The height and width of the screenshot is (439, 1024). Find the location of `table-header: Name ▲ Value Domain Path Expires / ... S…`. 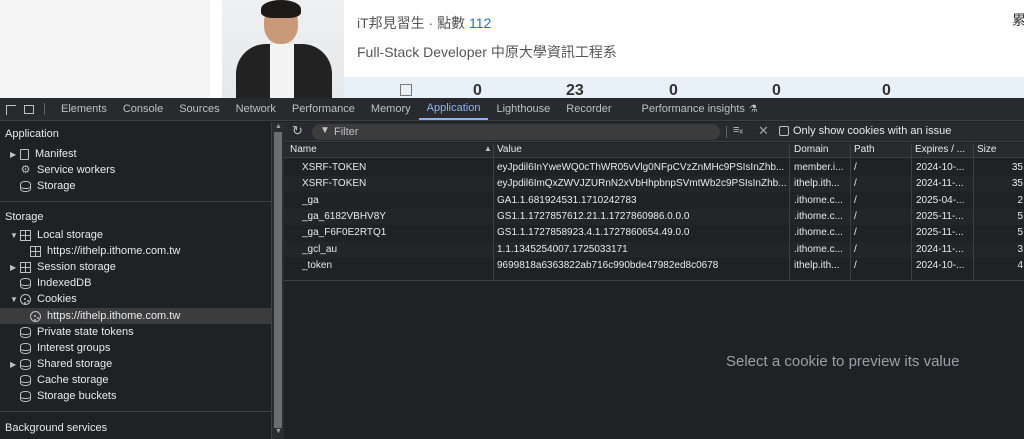

table-header: Name ▲ Value Domain Path Expires / ... S… is located at coordinates (654, 150).